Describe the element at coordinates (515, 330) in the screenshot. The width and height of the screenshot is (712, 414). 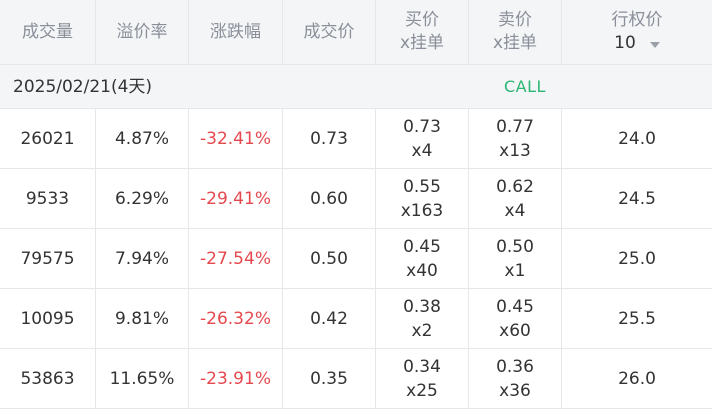
I see `ask-size: x60` at that location.